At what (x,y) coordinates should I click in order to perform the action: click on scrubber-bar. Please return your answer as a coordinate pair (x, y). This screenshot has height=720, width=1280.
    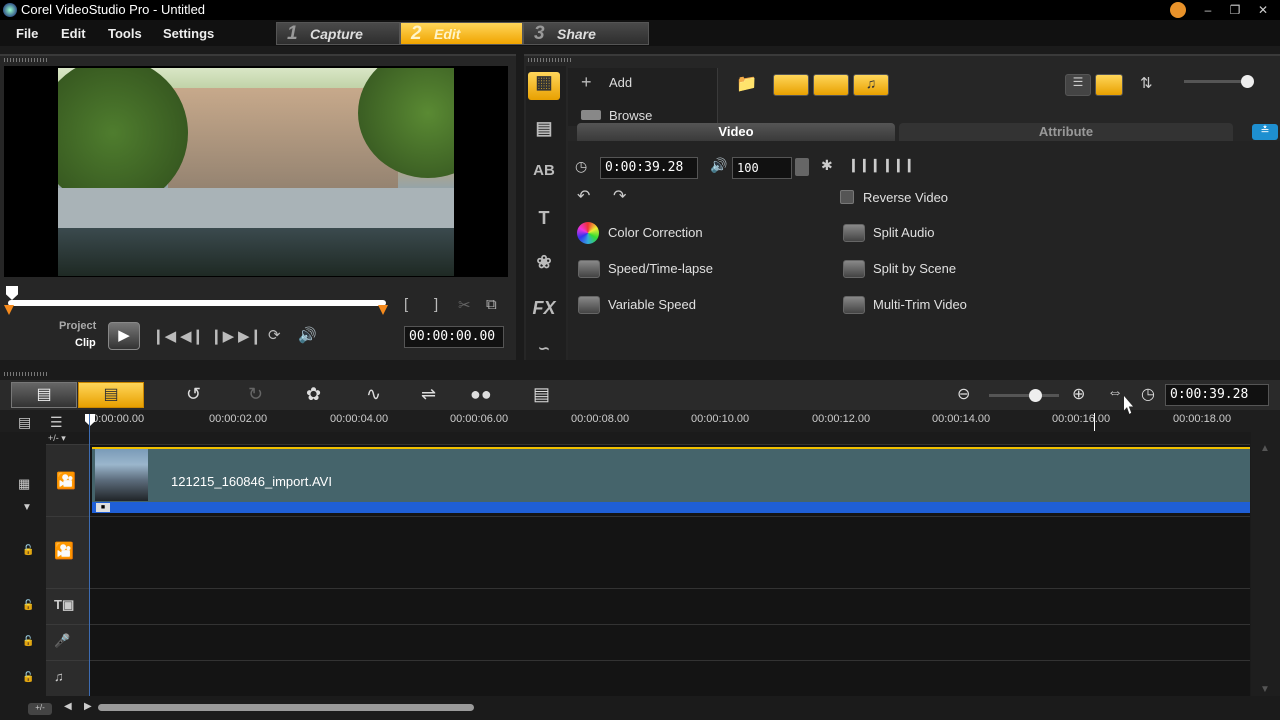
    Looking at the image, I should click on (197, 303).